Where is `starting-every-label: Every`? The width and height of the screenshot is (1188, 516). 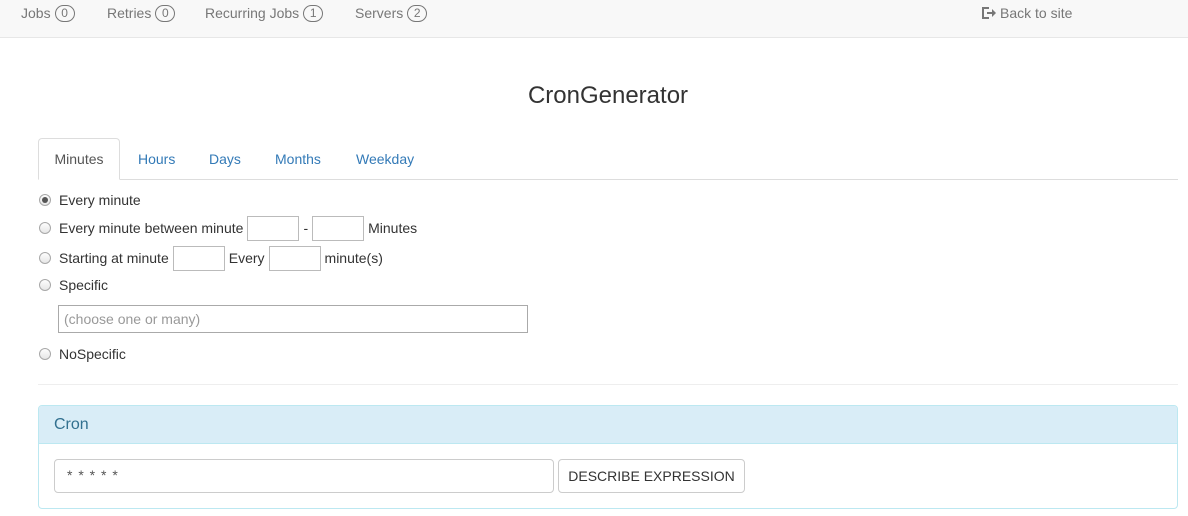
starting-every-label: Every is located at coordinates (246, 258).